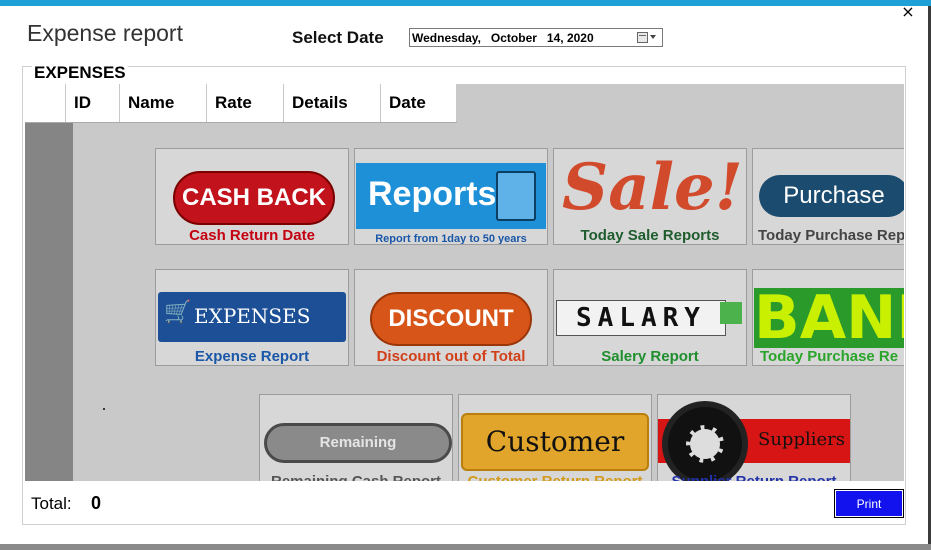 The width and height of the screenshot is (931, 550). I want to click on tile-salary: SALARY Salery Report, so click(650, 317).